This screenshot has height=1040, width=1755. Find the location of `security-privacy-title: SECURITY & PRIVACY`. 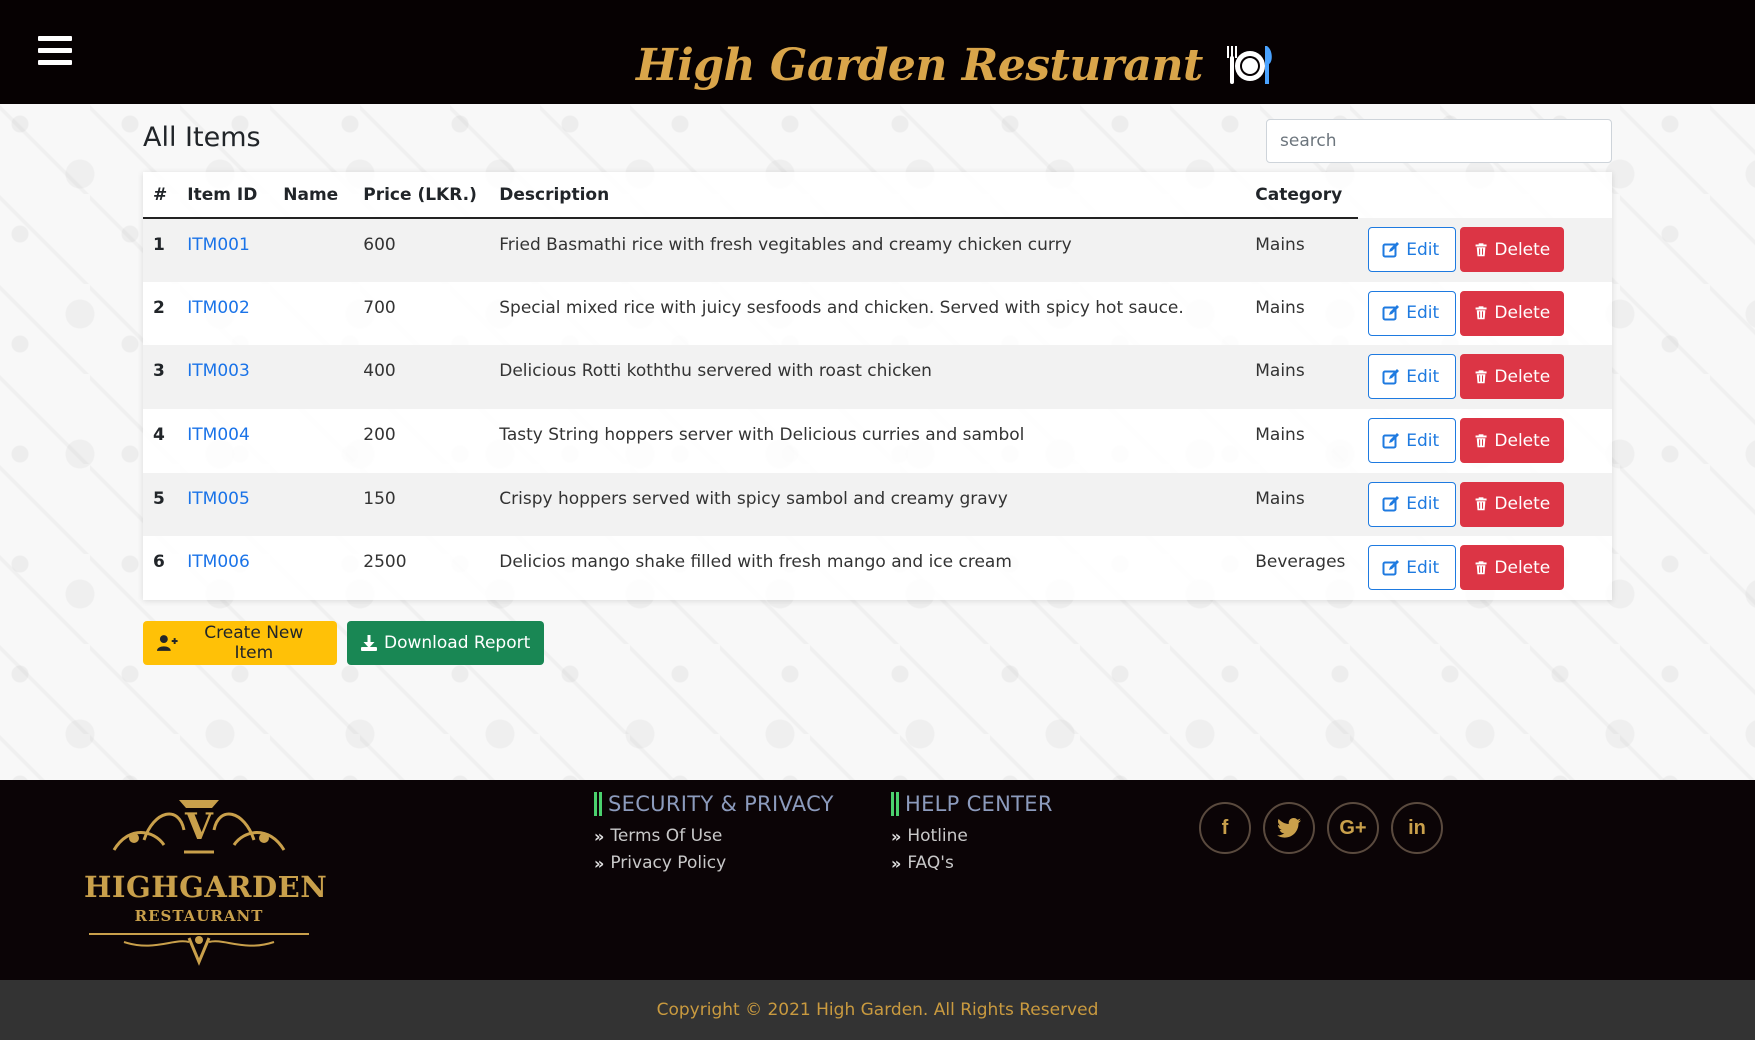

security-privacy-title: SECURITY & PRIVACY is located at coordinates (721, 804).